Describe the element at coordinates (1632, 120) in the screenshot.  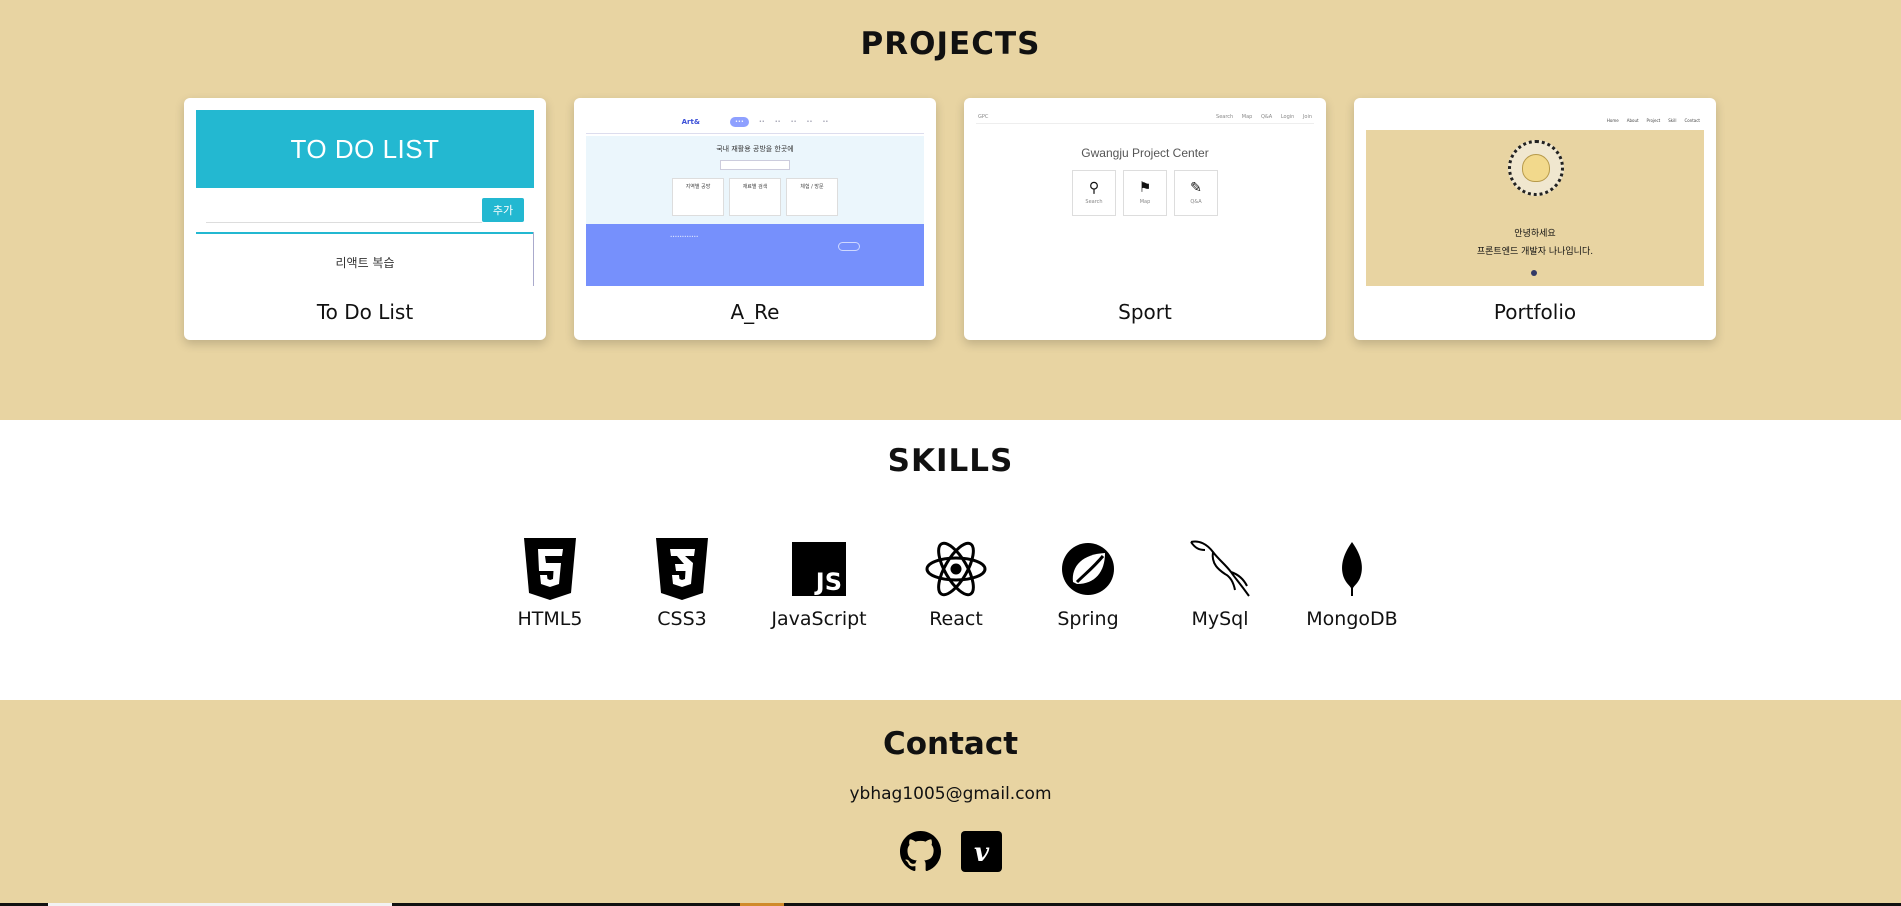
I see `portfolio-thumb-nav-item: About` at that location.